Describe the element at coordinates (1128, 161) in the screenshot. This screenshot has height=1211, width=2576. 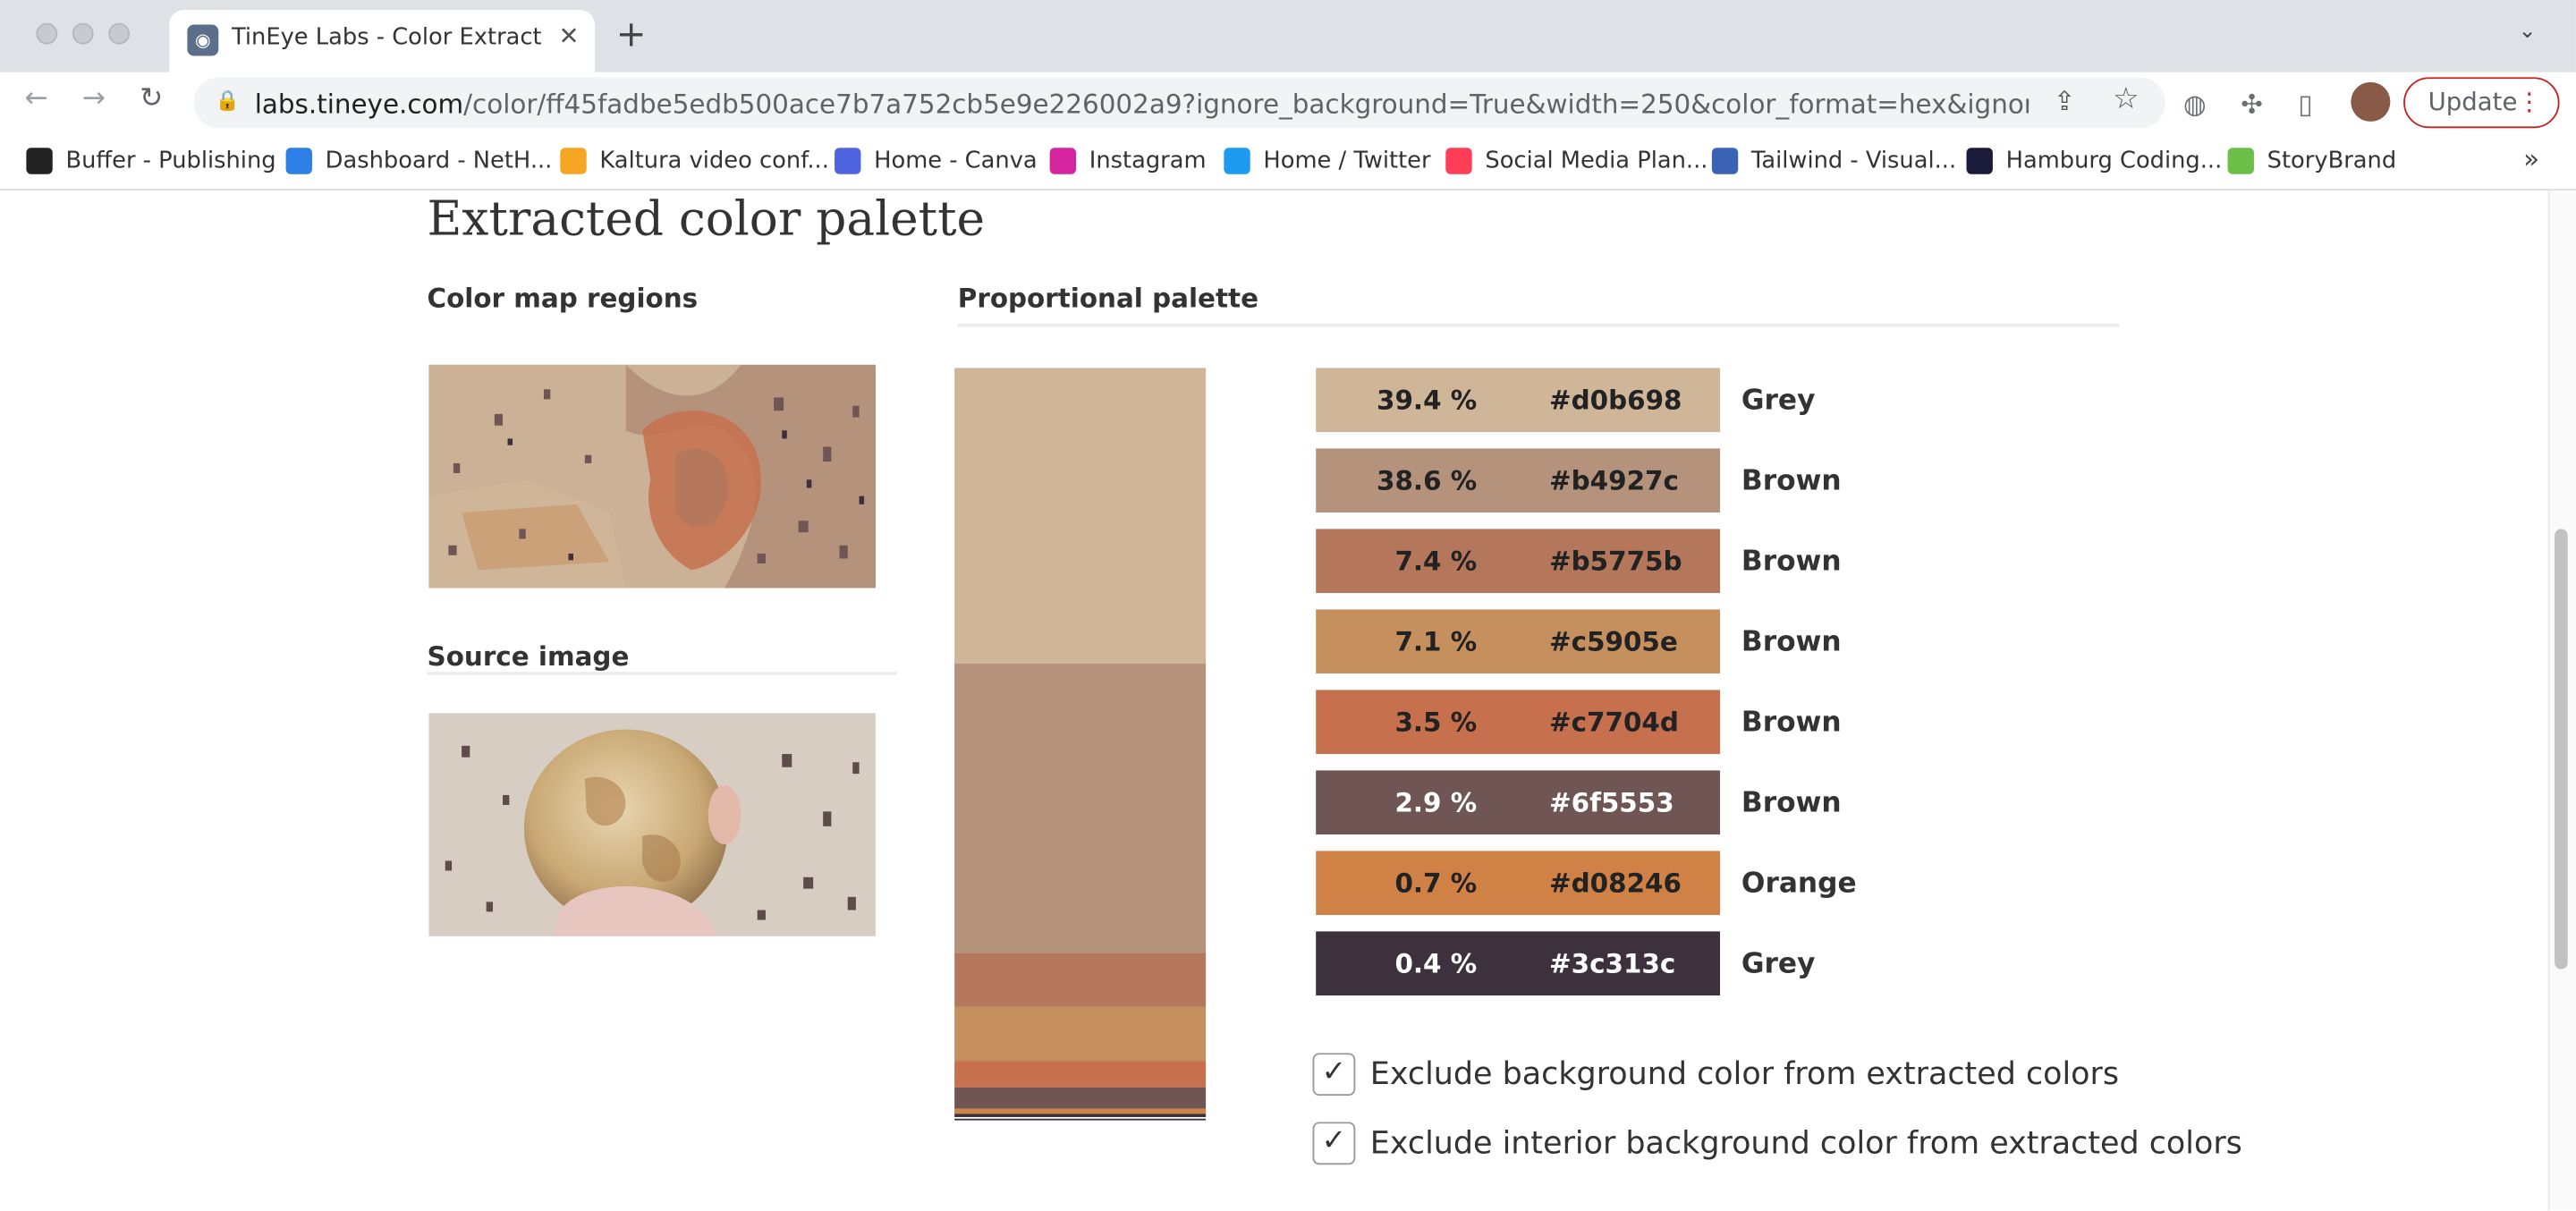
I see `bookmark-item: Instagram` at that location.